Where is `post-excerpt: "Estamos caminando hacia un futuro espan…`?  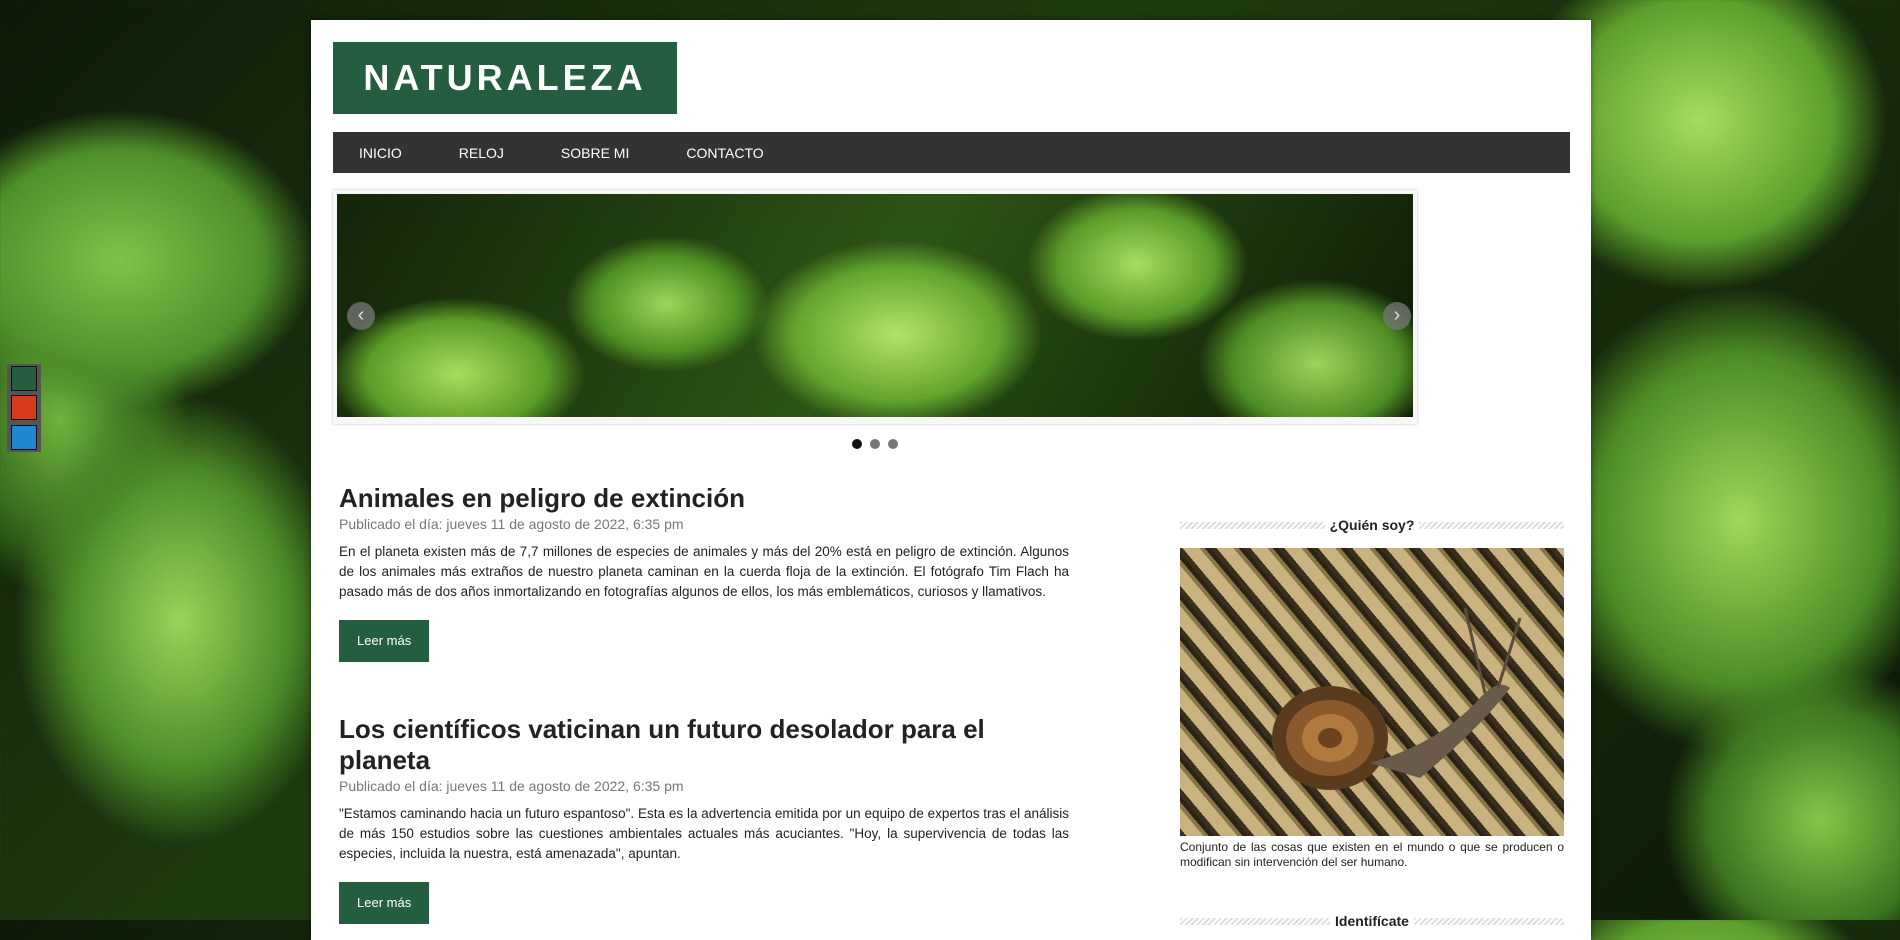
post-excerpt: "Estamos caminando hacia un futuro espan… is located at coordinates (704, 833).